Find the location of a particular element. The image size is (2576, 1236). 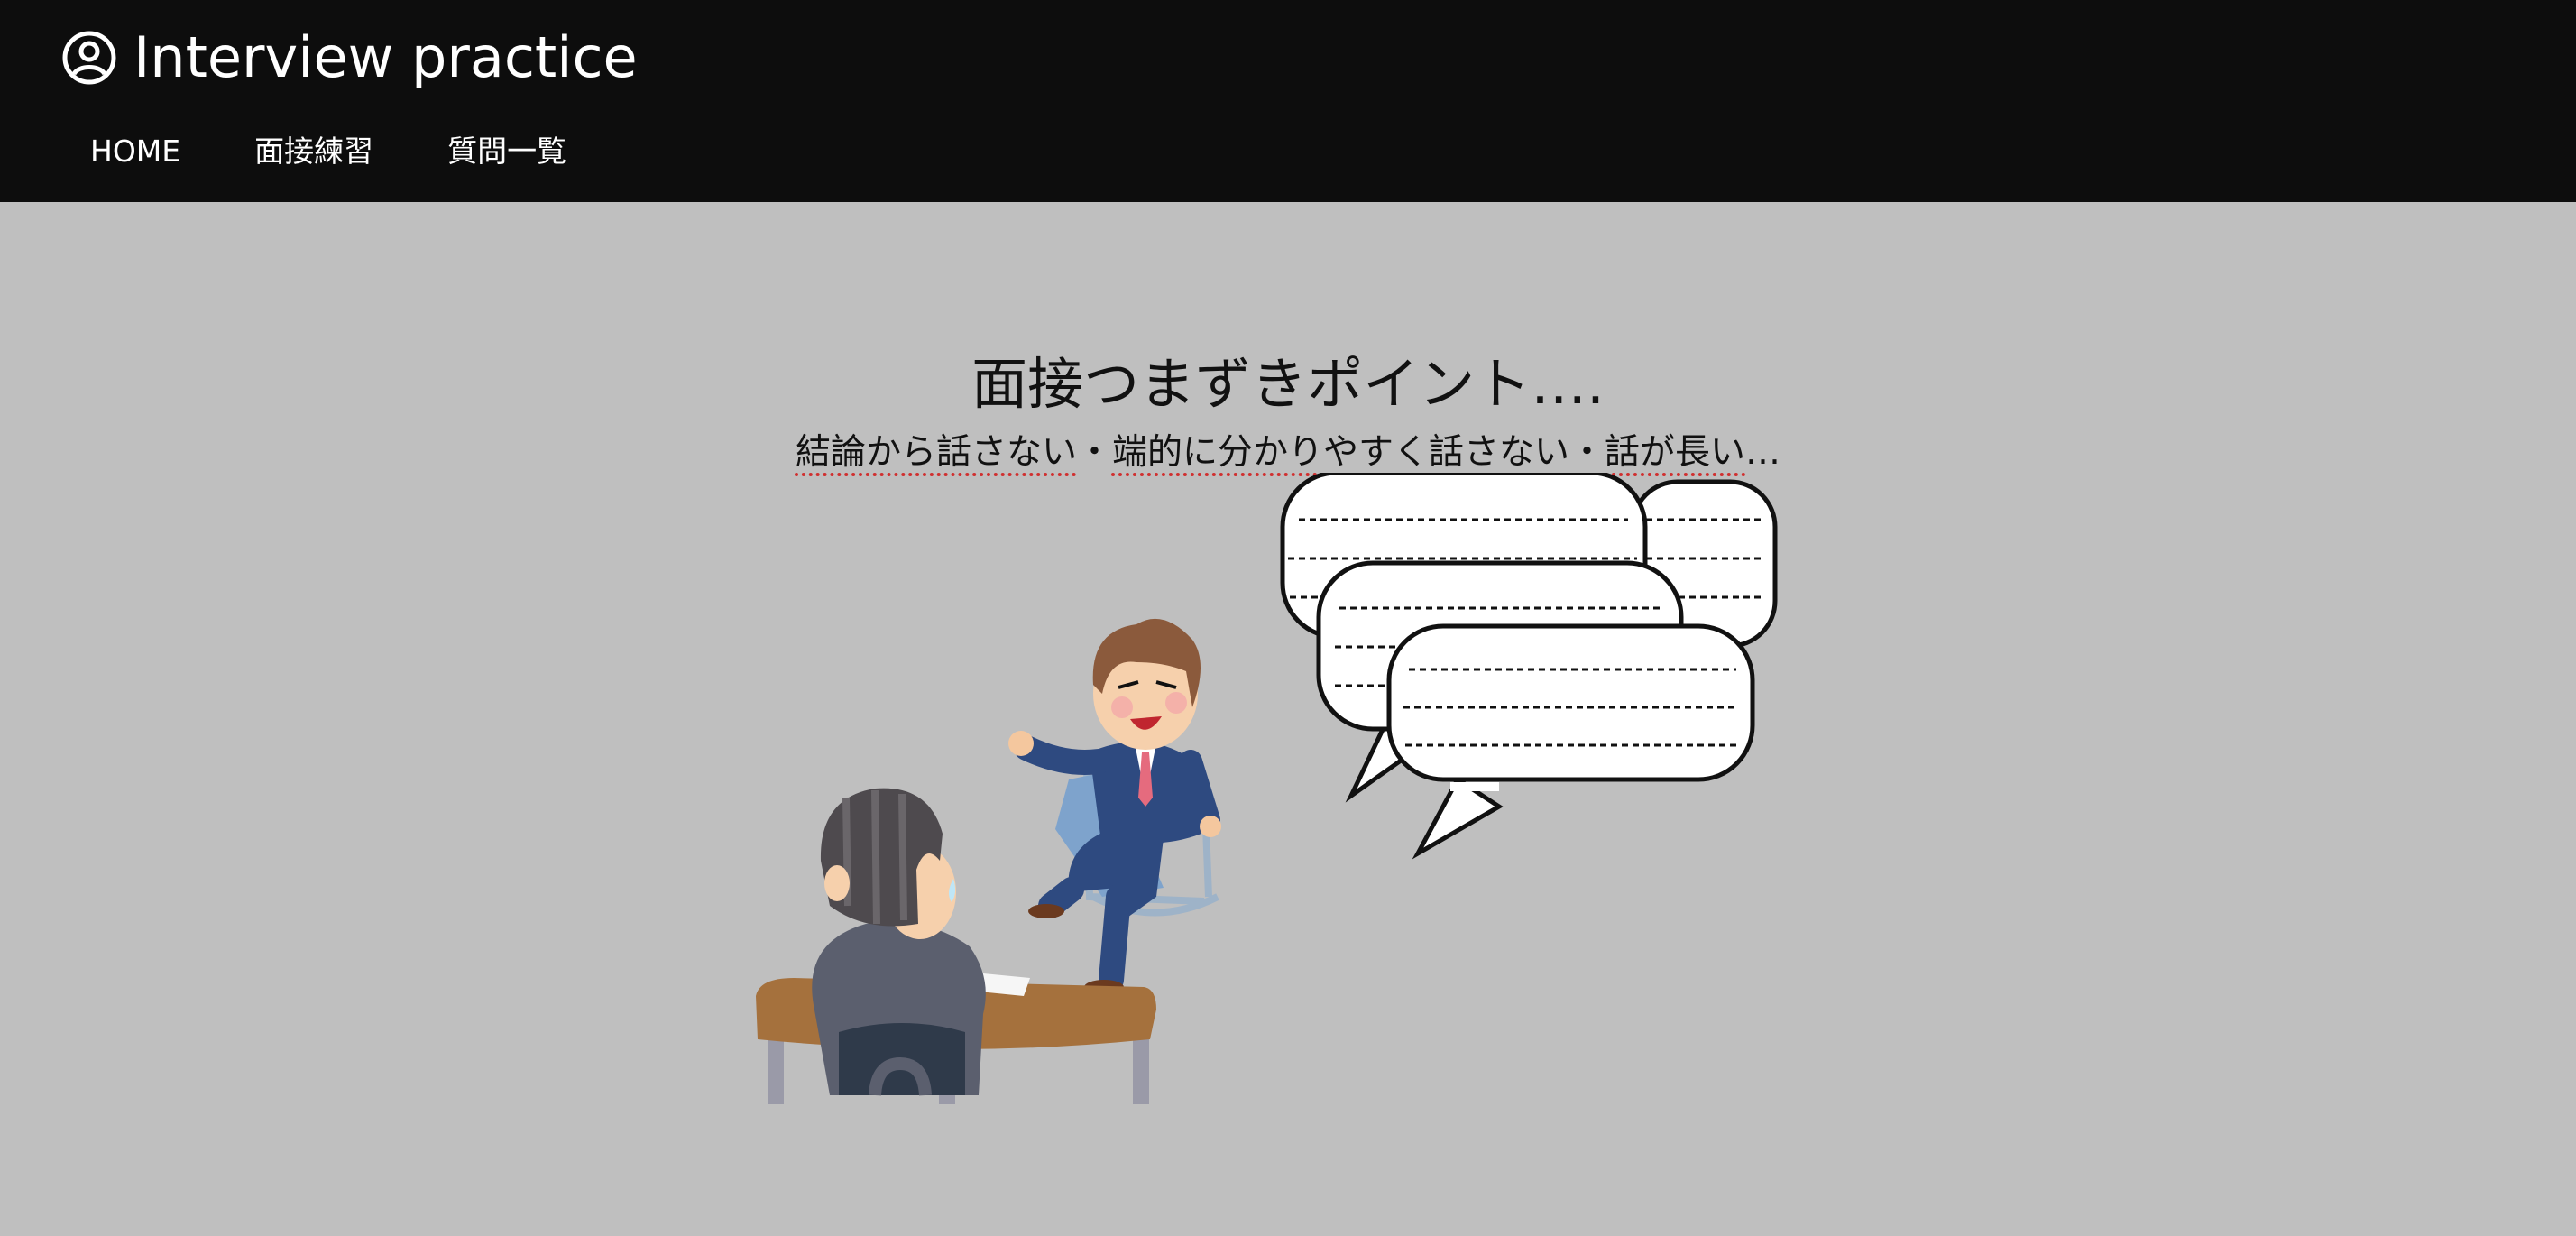

nav-home: HOME is located at coordinates (135, 152).